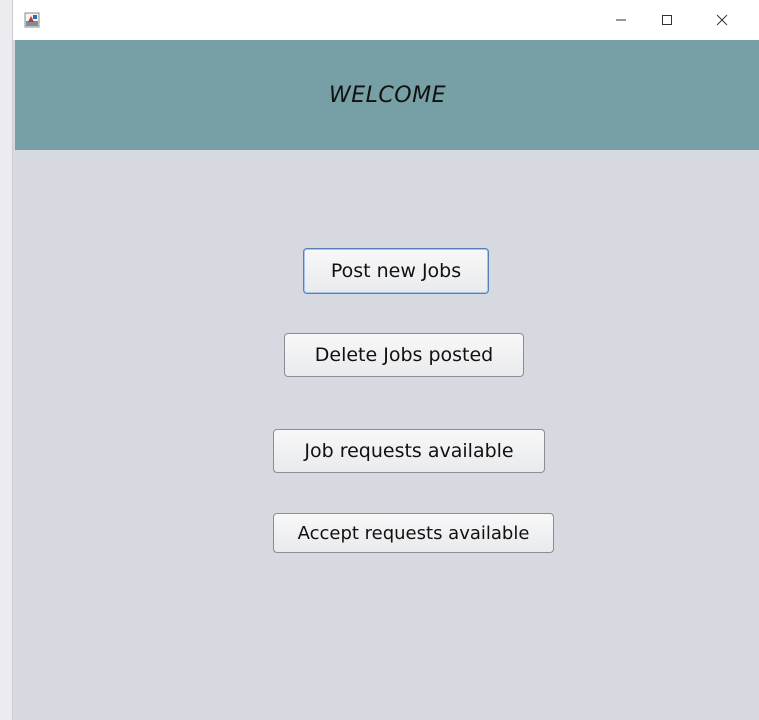 The image size is (759, 720). Describe the element at coordinates (409, 451) in the screenshot. I see `job-requests-button: Job requests available` at that location.